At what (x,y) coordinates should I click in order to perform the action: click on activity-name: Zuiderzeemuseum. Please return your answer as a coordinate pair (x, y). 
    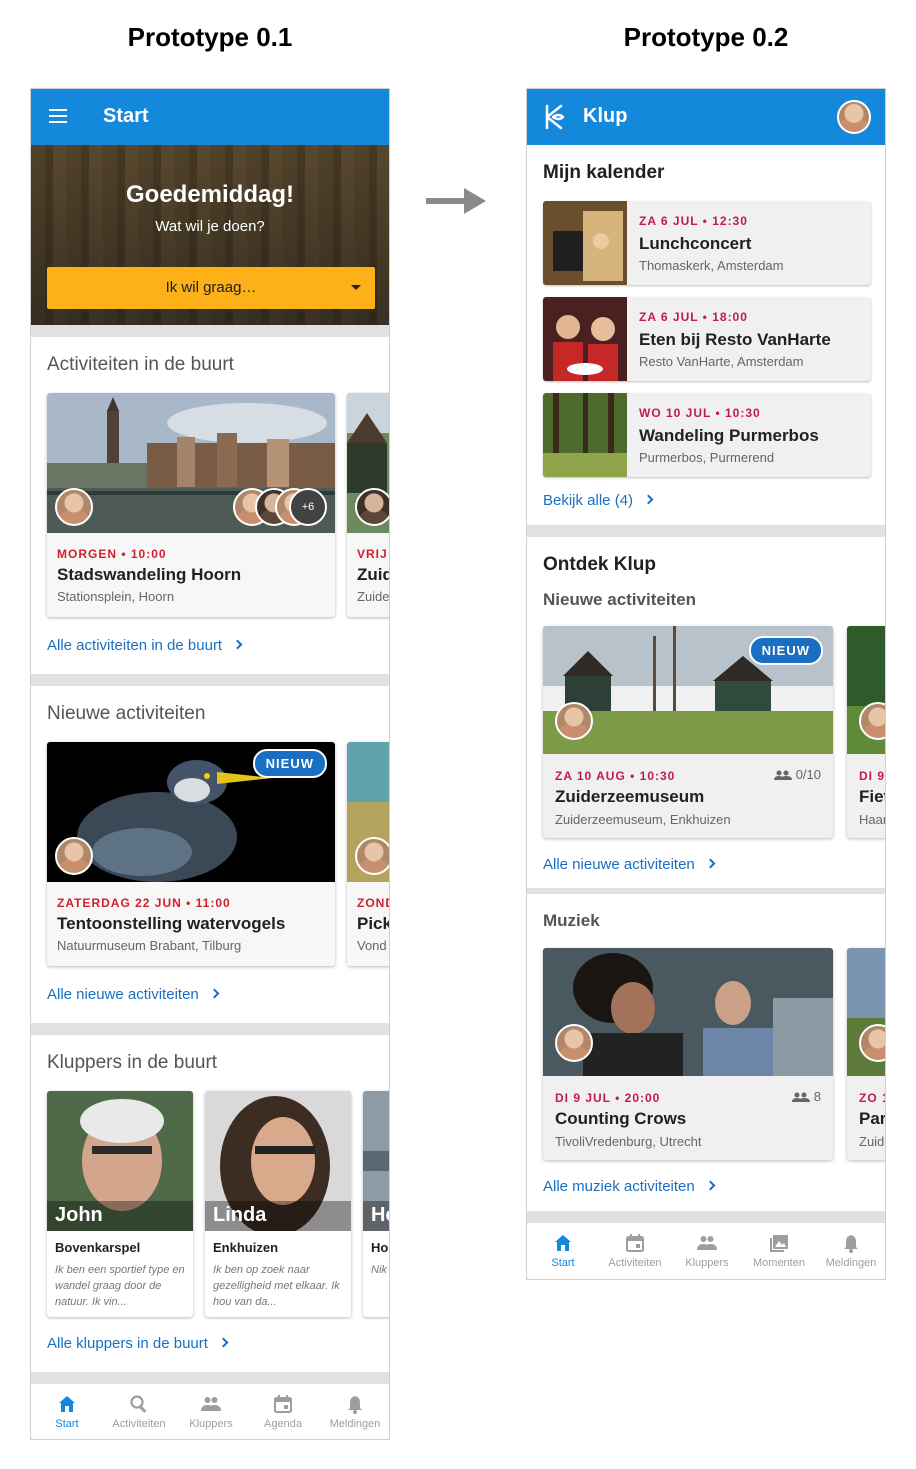
    Looking at the image, I should click on (630, 796).